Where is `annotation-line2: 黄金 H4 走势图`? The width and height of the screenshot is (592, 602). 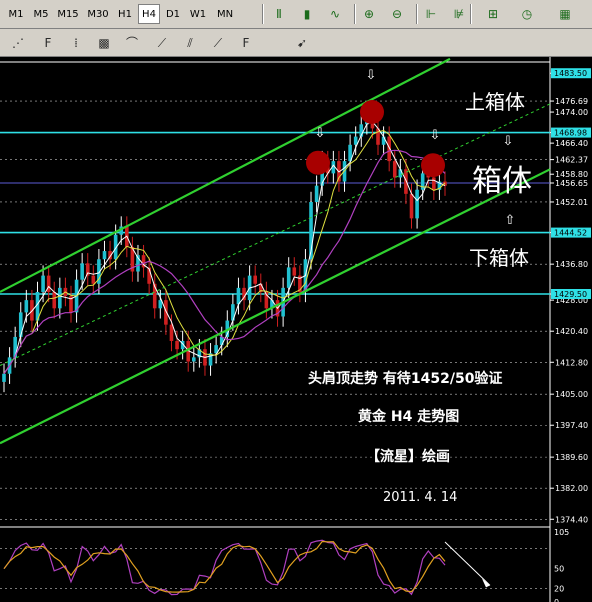 annotation-line2: 黄金 H4 走势图 is located at coordinates (408, 416).